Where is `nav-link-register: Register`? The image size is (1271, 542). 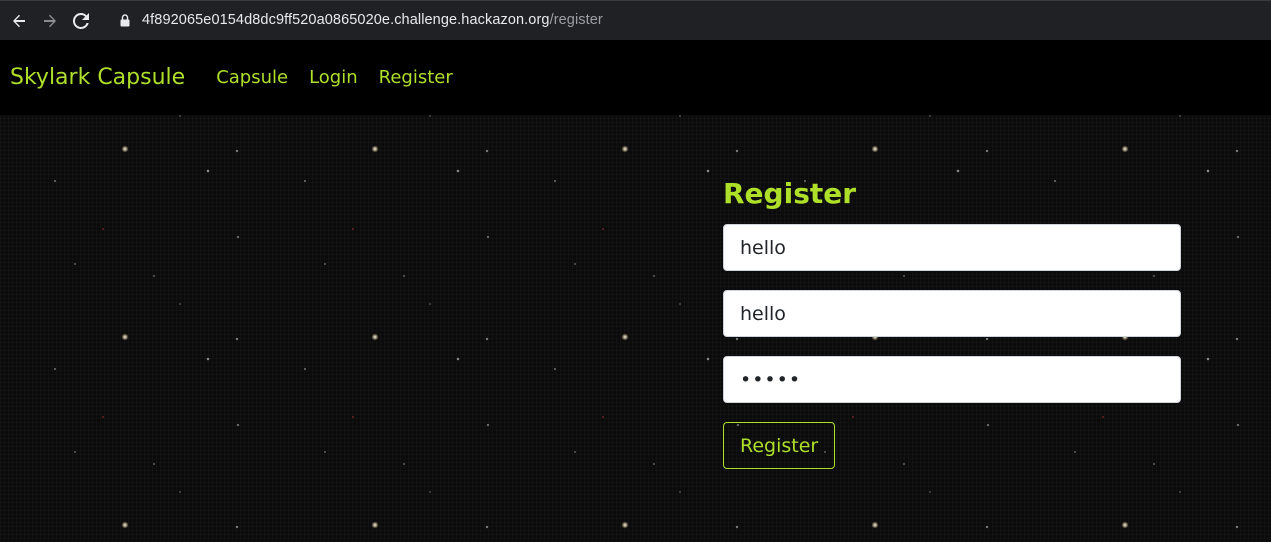
nav-link-register: Register is located at coordinates (416, 77).